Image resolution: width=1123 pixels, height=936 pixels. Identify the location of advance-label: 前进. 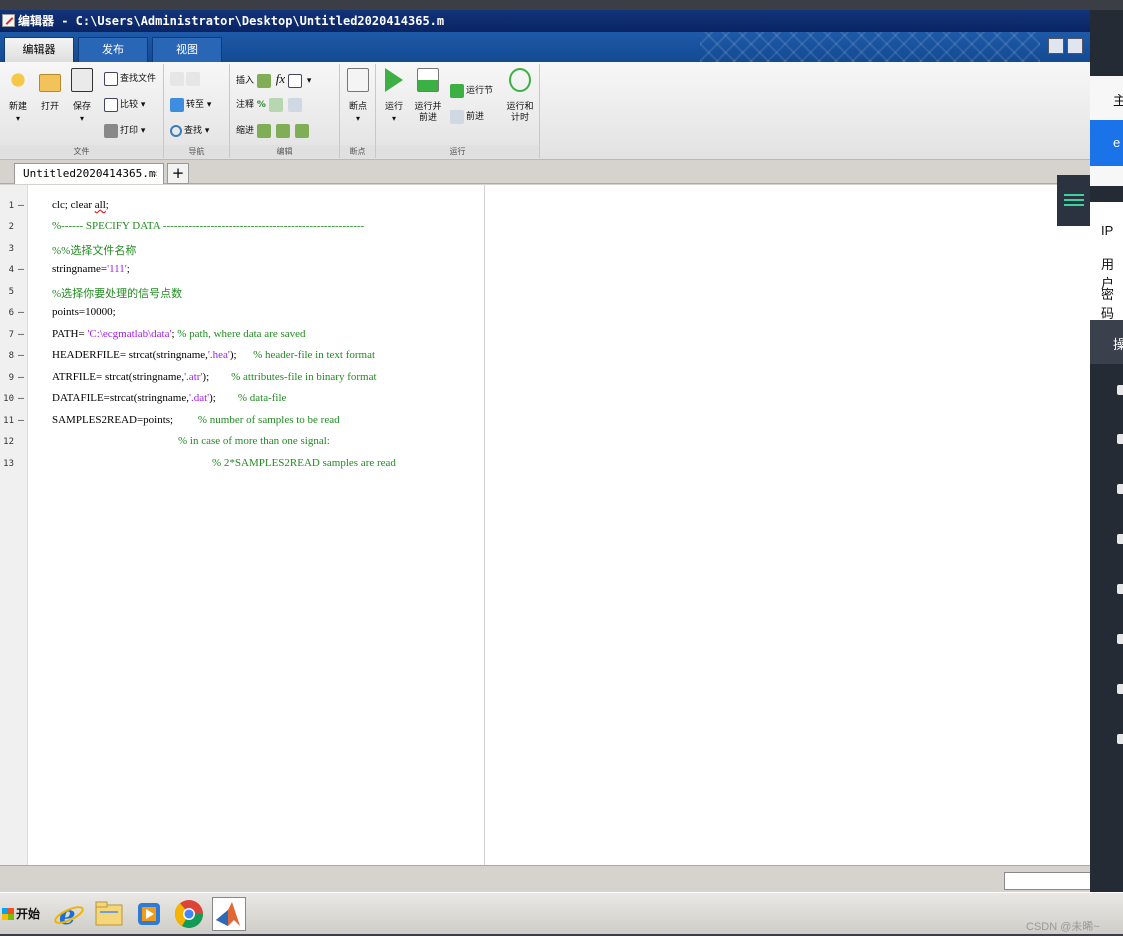
(475, 117).